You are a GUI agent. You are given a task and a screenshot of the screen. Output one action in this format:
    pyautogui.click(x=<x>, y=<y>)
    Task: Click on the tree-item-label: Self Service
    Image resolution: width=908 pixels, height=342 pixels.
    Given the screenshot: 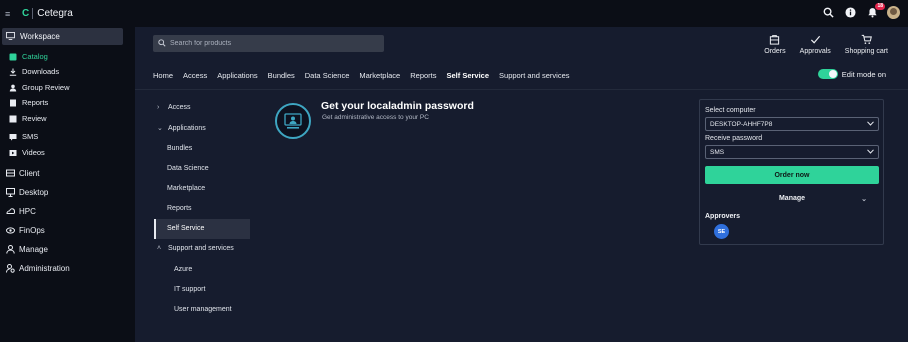 What is the action you would take?
    pyautogui.click(x=186, y=228)
    